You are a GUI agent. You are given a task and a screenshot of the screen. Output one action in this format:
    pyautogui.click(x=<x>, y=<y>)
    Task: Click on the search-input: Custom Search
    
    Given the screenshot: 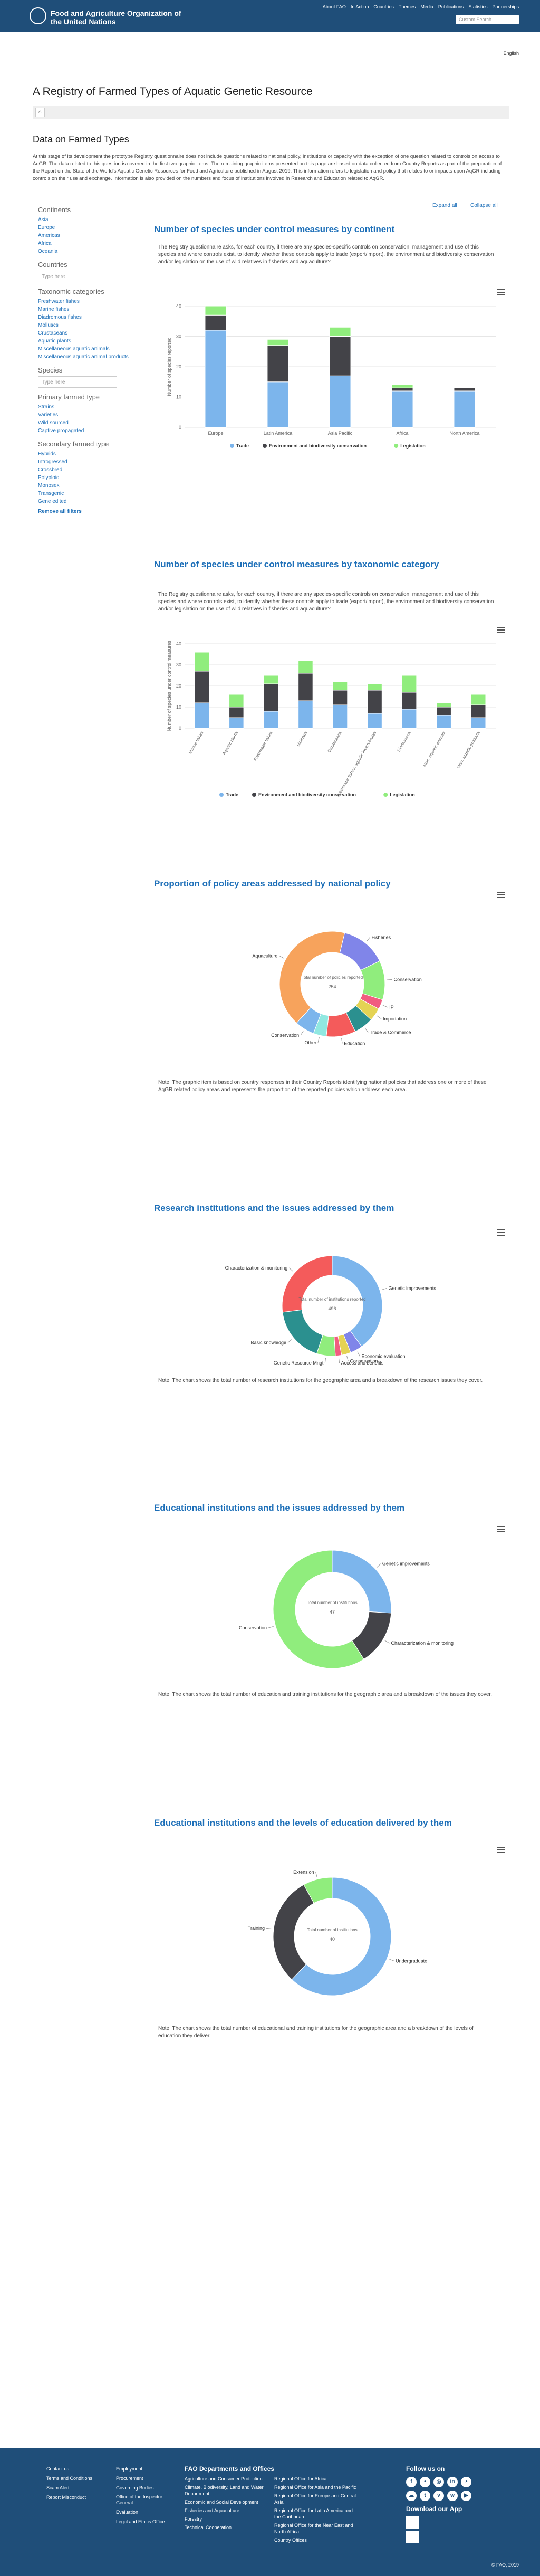 What is the action you would take?
    pyautogui.click(x=487, y=19)
    